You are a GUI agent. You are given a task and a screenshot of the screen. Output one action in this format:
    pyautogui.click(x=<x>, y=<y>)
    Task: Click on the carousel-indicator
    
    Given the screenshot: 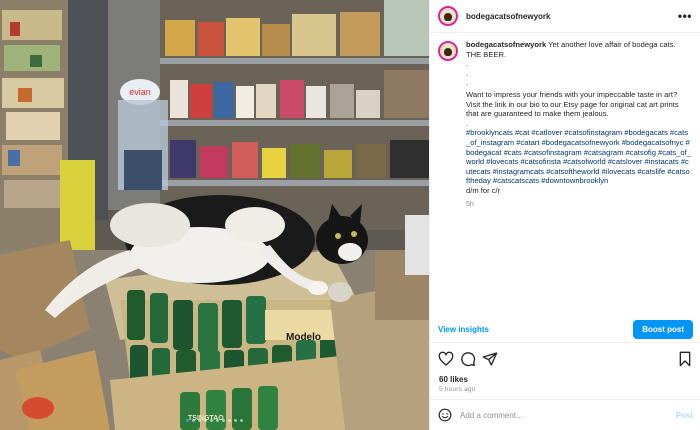 What is the action you would take?
    pyautogui.click(x=214, y=420)
    